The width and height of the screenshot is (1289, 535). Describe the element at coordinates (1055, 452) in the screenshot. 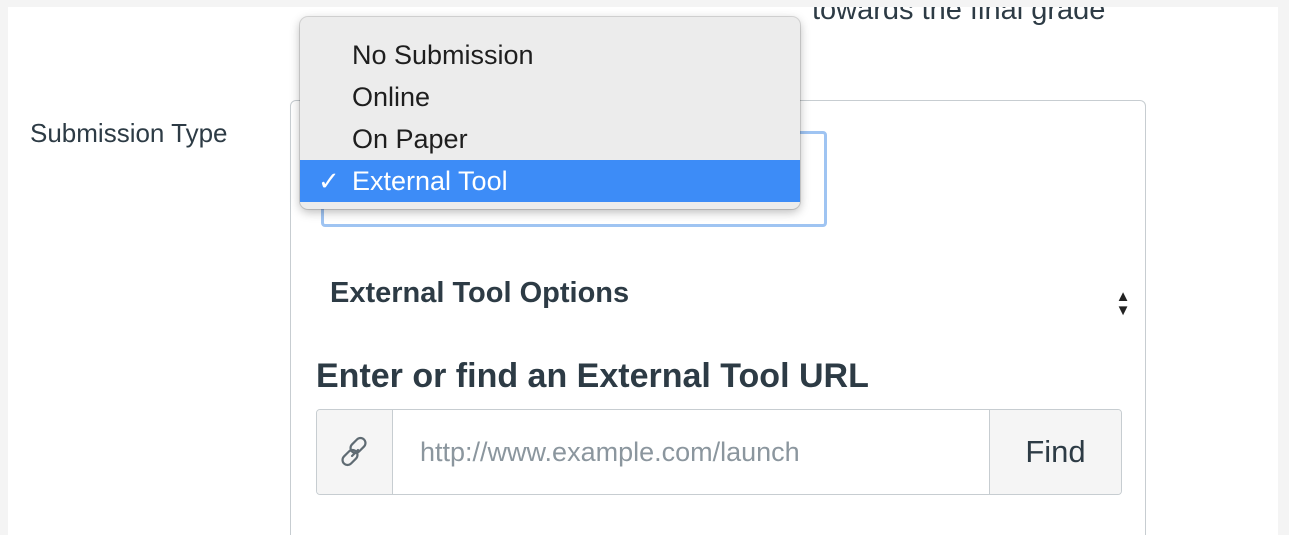

I see `find-button: Find` at that location.